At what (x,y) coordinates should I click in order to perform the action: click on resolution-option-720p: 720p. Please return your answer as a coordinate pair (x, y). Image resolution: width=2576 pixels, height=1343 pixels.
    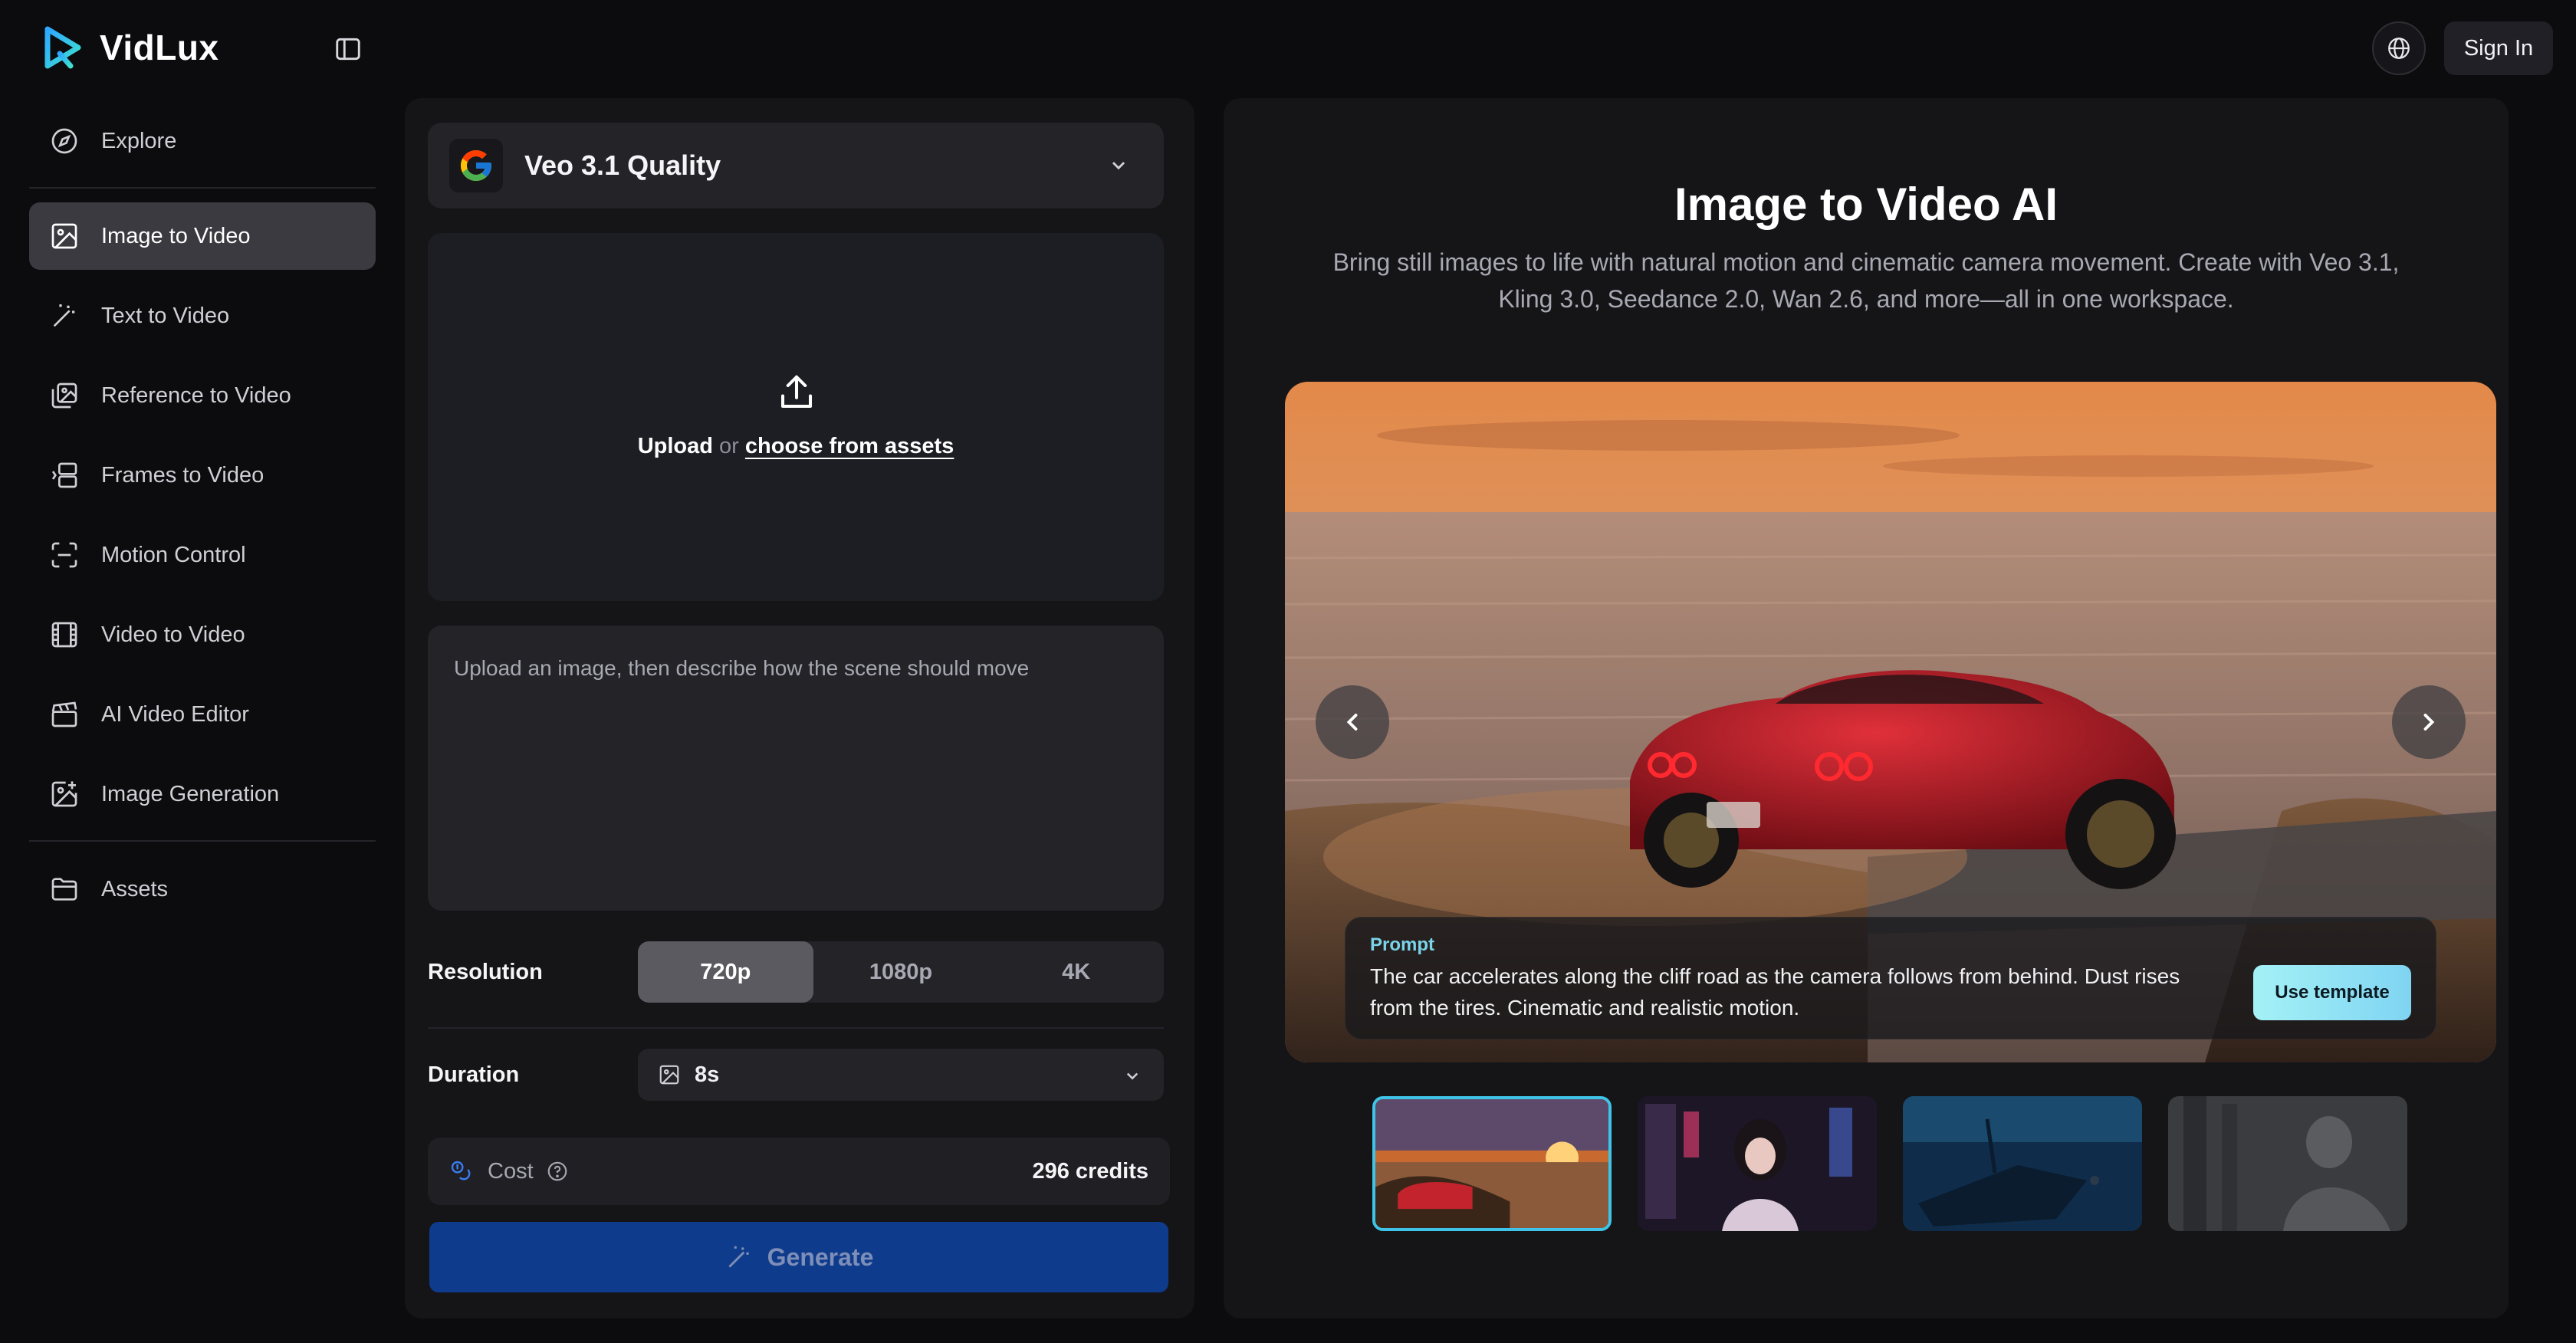
    Looking at the image, I should click on (726, 972).